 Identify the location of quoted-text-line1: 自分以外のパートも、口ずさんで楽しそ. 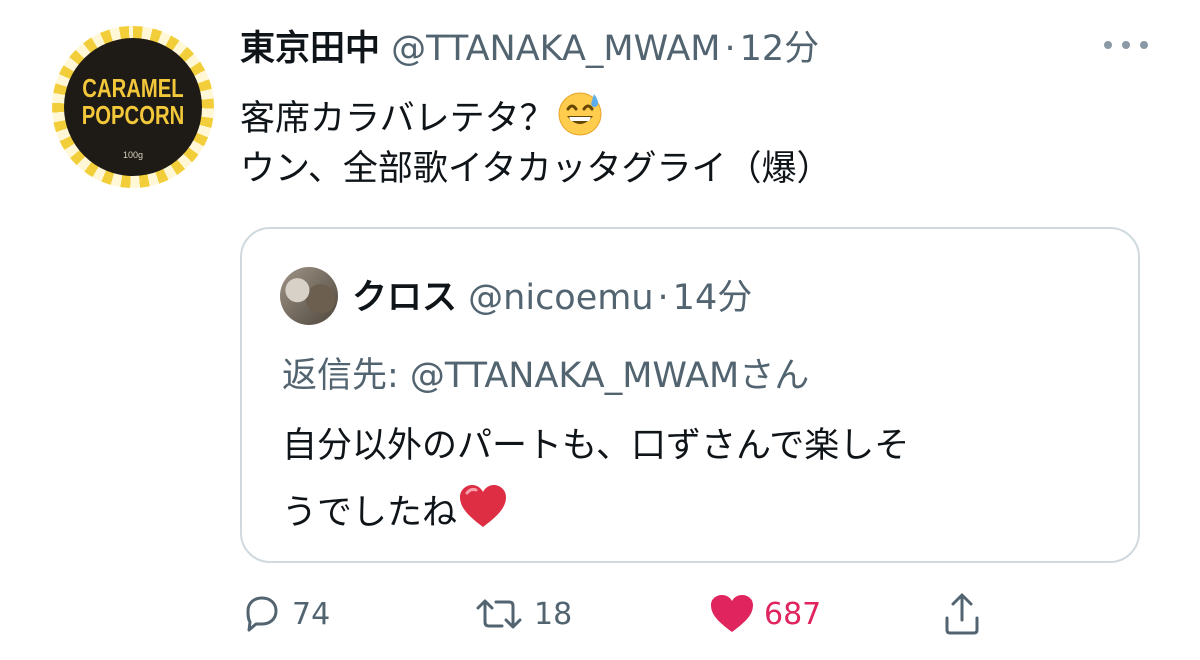
(596, 446).